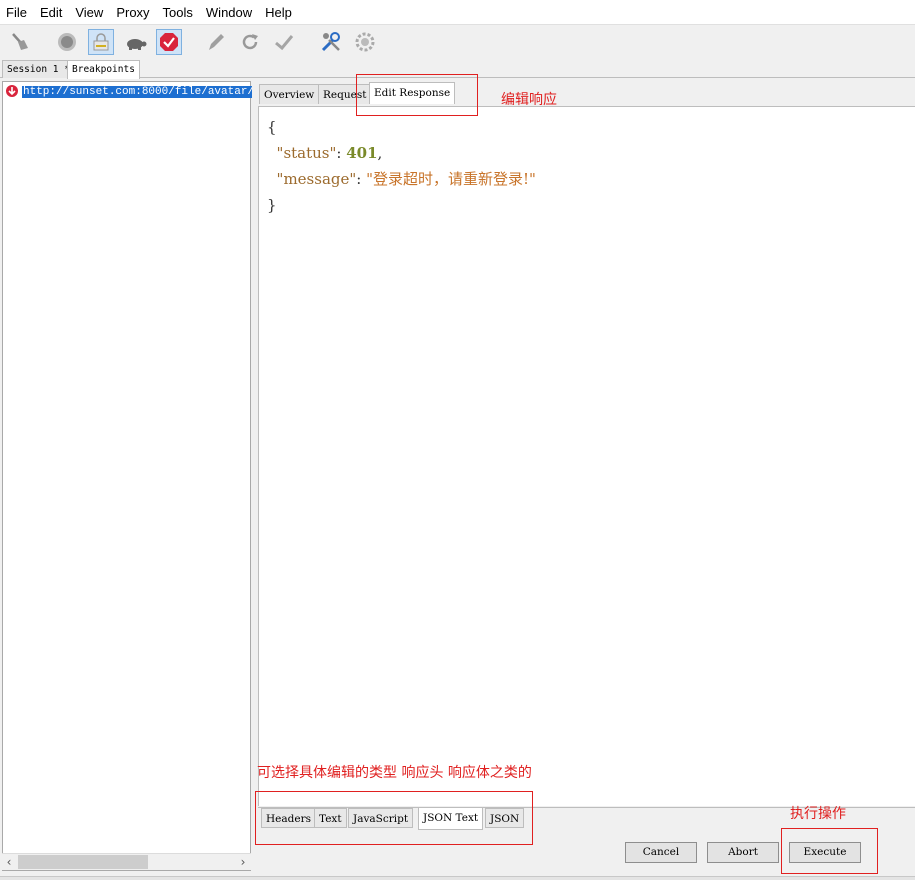 This screenshot has width=915, height=880. What do you see at coordinates (829, 851) in the screenshot?
I see `annotation-box-execute` at bounding box center [829, 851].